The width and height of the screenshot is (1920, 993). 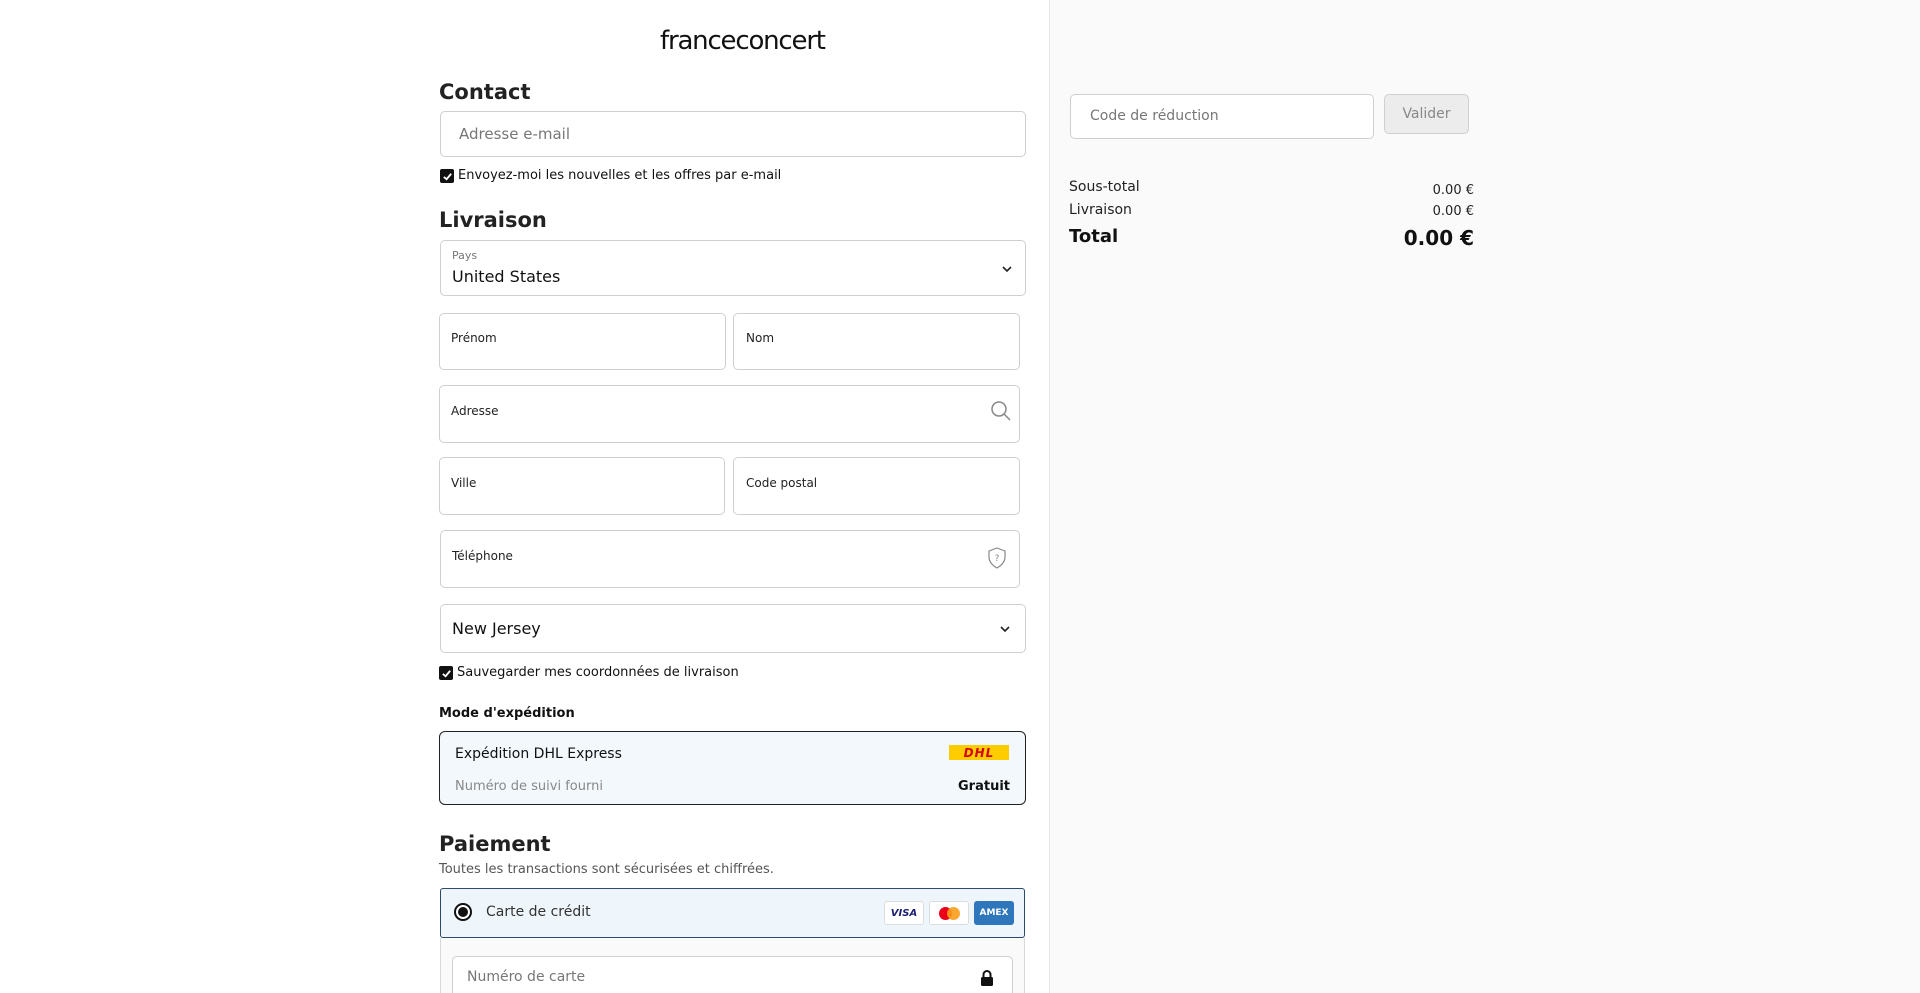 What do you see at coordinates (506, 276) in the screenshot?
I see `country-value: United States` at bounding box center [506, 276].